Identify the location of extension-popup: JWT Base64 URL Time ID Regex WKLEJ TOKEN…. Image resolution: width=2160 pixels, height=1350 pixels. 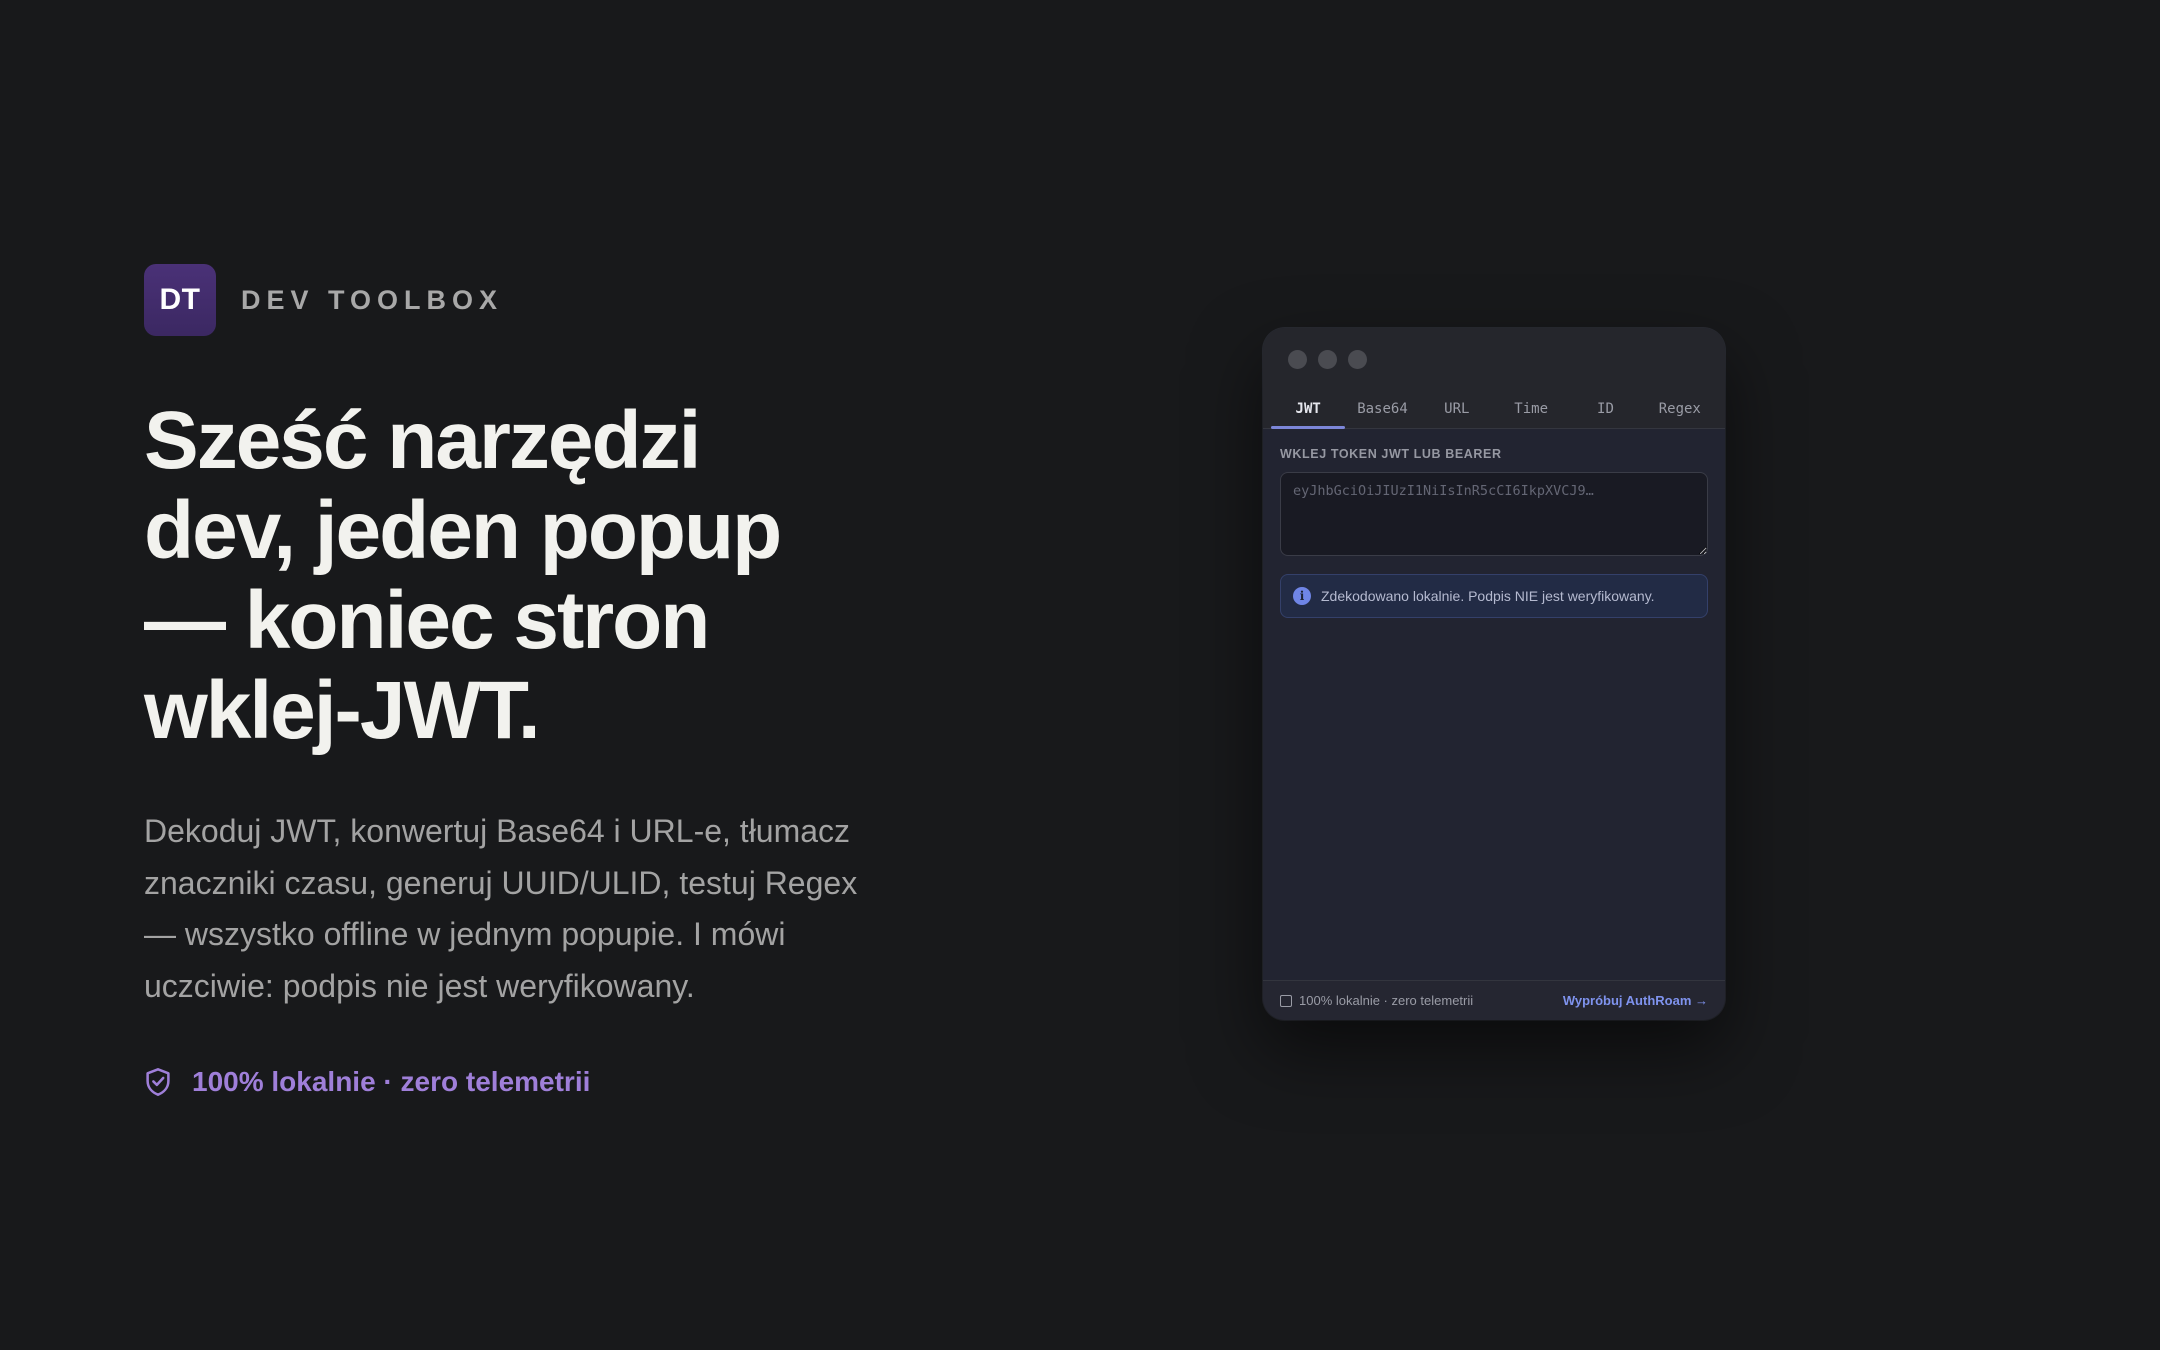
(1494, 674).